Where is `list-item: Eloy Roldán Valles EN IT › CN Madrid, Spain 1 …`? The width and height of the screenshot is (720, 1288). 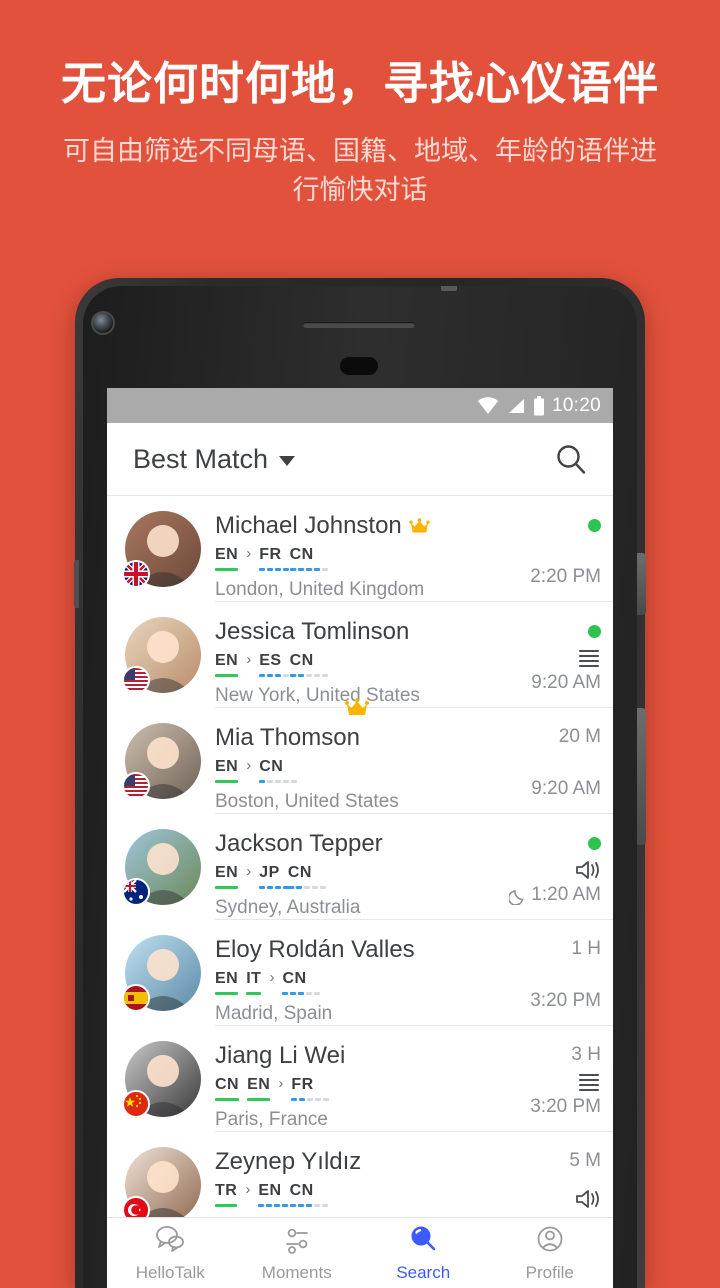 list-item: Eloy Roldán Valles EN IT › CN Madrid, Spain 1 … is located at coordinates (360, 973).